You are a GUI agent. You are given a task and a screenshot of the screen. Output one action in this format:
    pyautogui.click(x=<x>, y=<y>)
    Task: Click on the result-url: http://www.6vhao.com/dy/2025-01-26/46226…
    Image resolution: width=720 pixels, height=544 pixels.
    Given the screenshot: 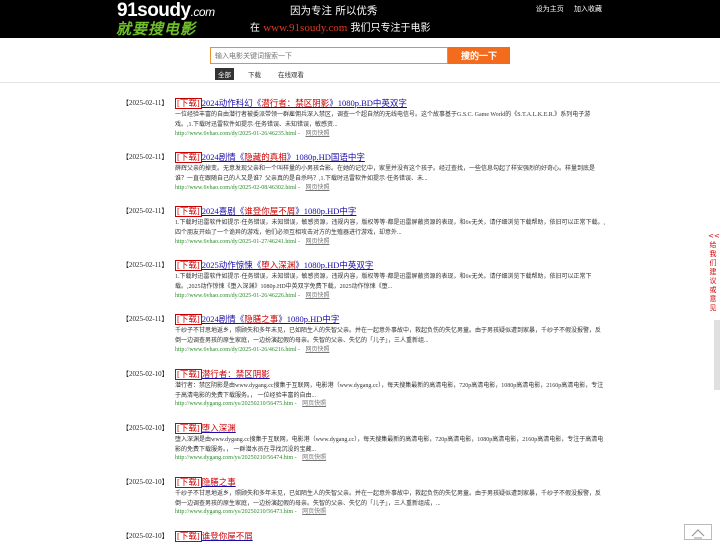 What is the action you would take?
    pyautogui.click(x=235, y=296)
    